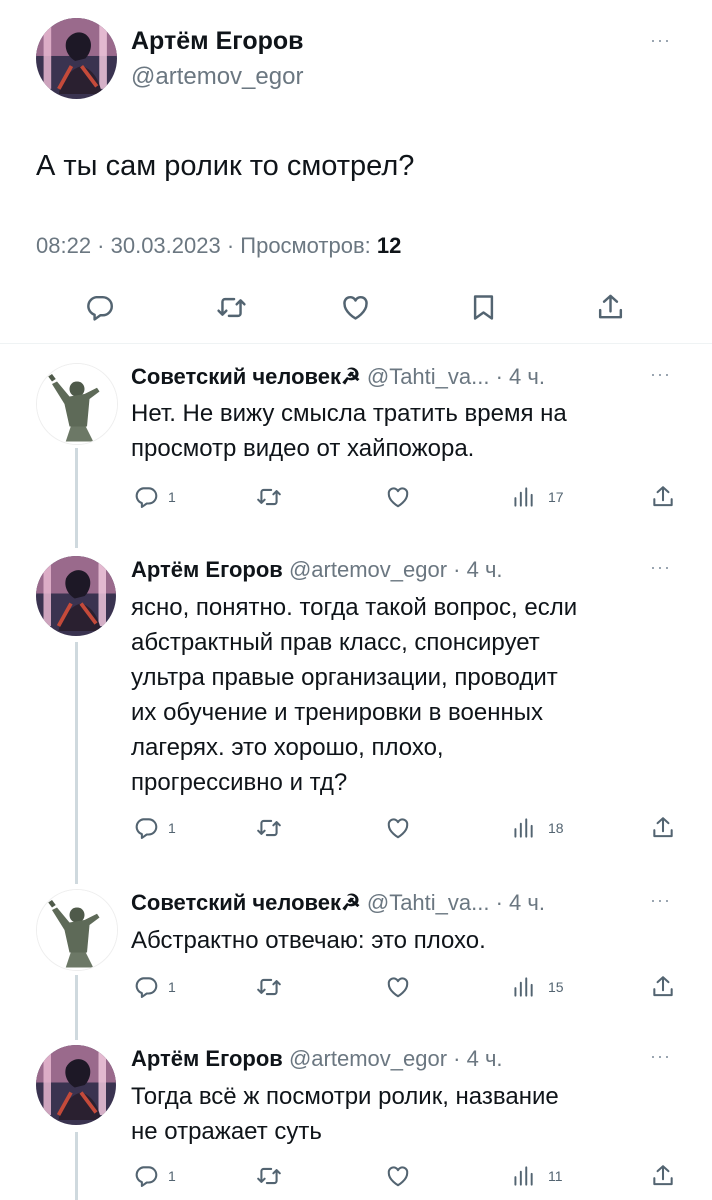  I want to click on views-count: 11, so click(555, 1176).